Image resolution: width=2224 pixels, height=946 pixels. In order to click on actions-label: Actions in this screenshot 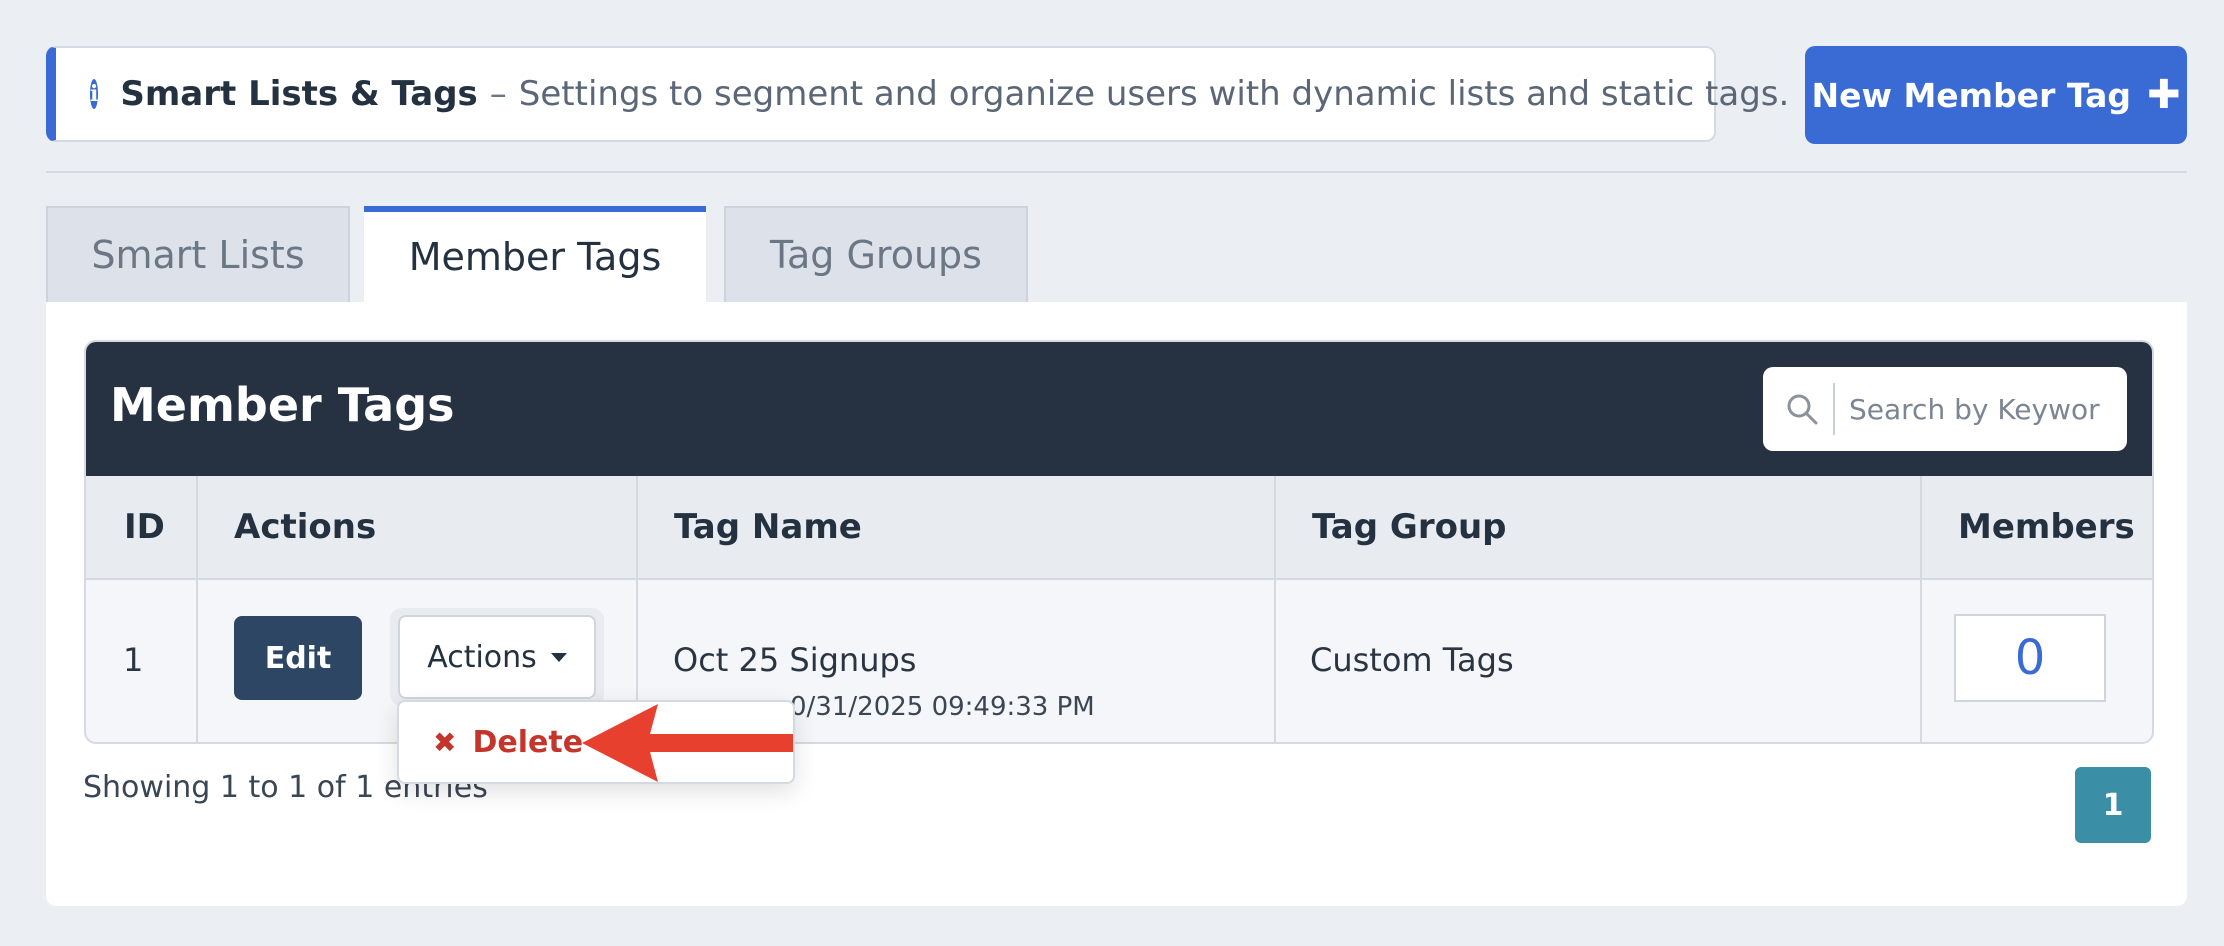, I will do `click(482, 657)`.